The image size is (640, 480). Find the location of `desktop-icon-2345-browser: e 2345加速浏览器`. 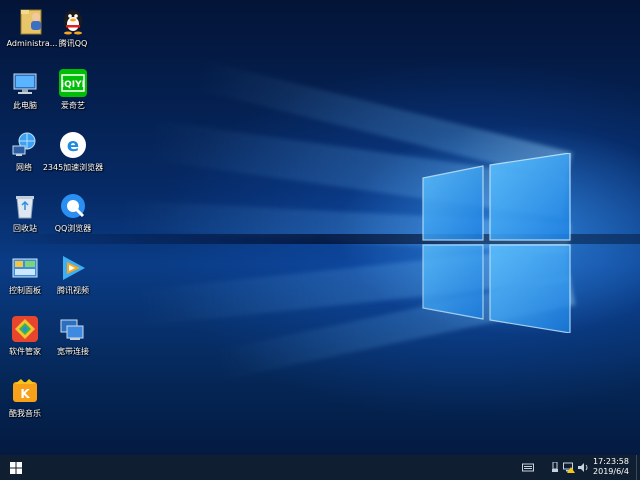

desktop-icon-2345-browser: e 2345加速浏览器 is located at coordinates (73, 158).